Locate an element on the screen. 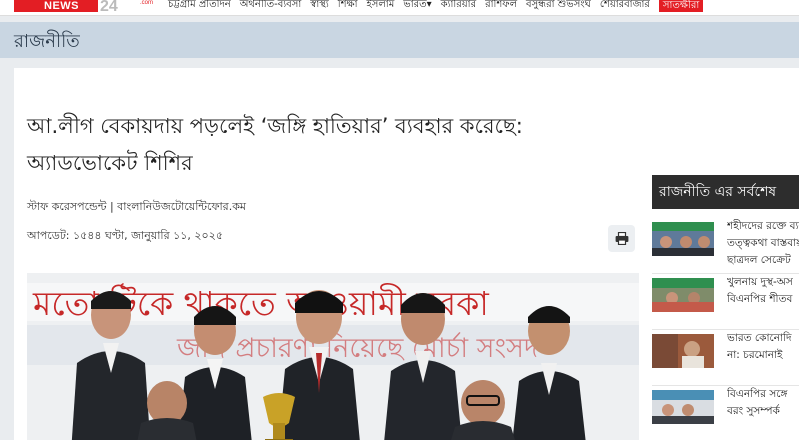  sidebar-title-line: খুলনায় দুস্থ-অস is located at coordinates (760, 282).